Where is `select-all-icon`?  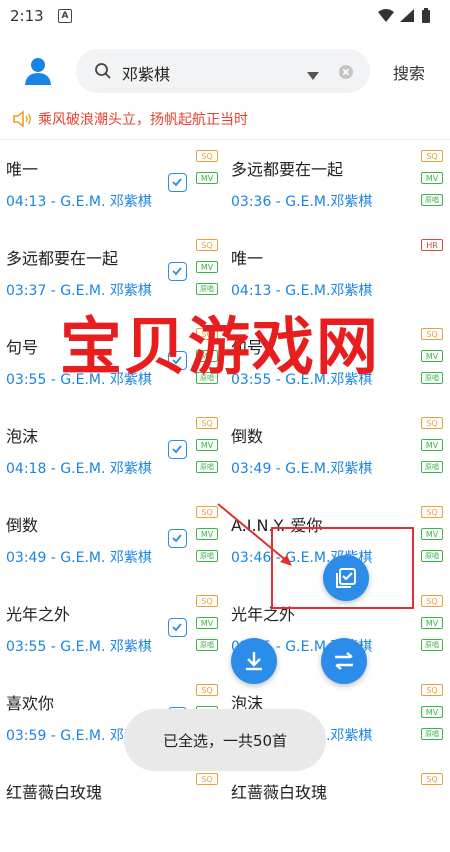
select-all-icon is located at coordinates (346, 578).